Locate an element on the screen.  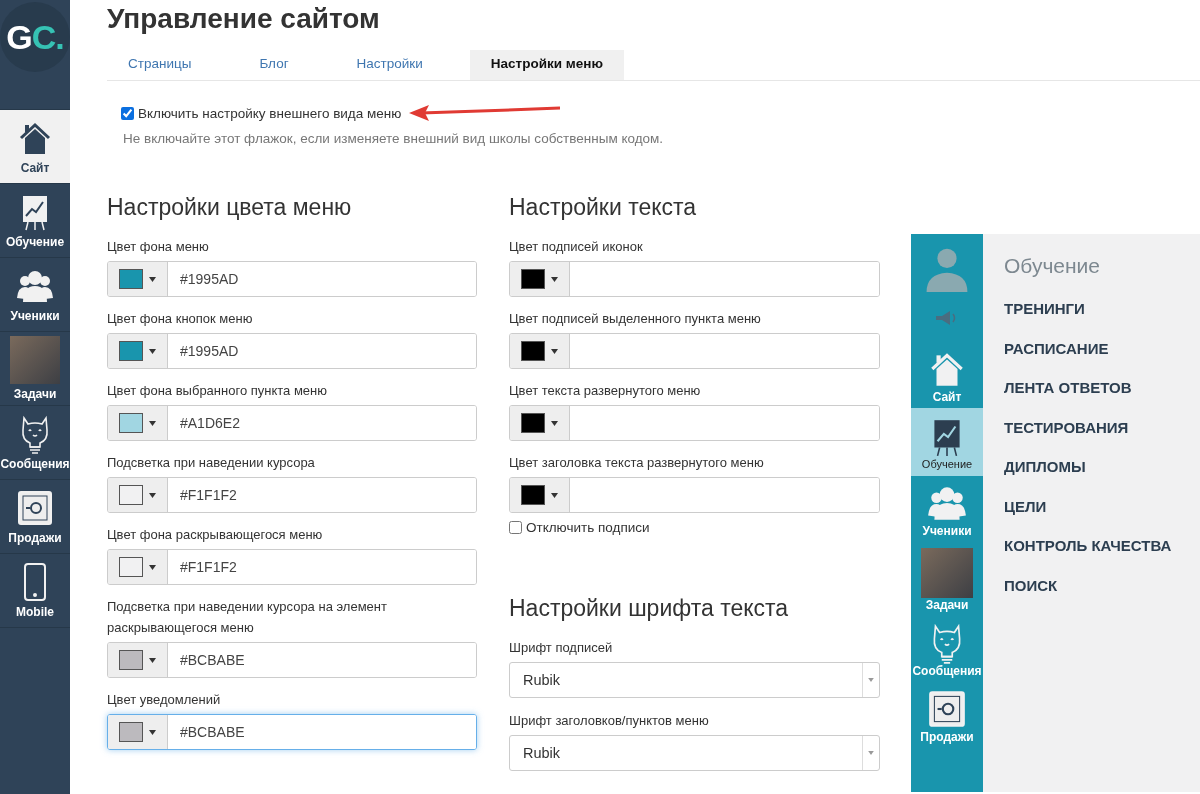
checkbox-label: Включить настройку внешнего вида меню is located at coordinates (270, 113).